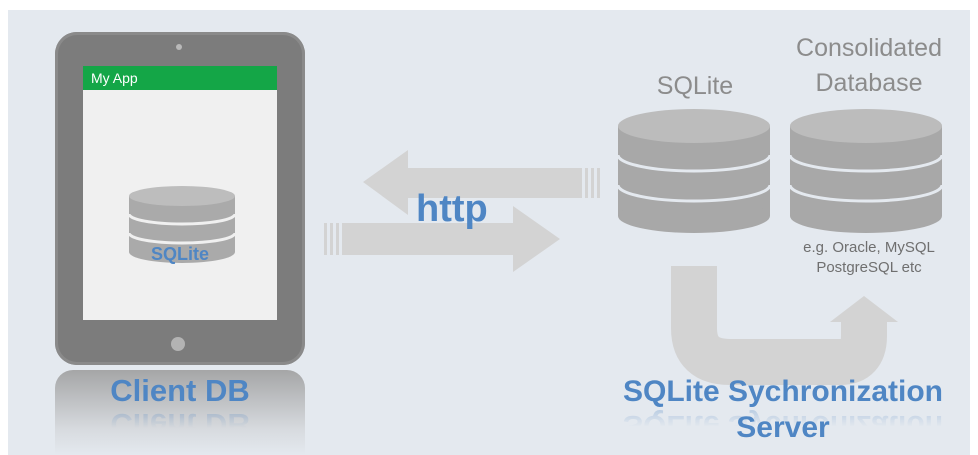 The image size is (978, 455). I want to click on client-db-caption: Client DB, so click(180, 390).